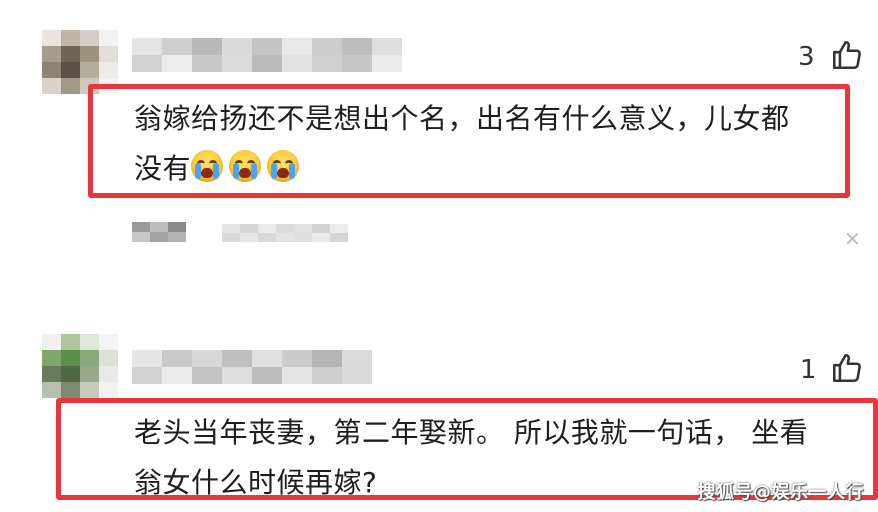 Image resolution: width=878 pixels, height=512 pixels. Describe the element at coordinates (806, 57) in the screenshot. I see `like-count: 3` at that location.